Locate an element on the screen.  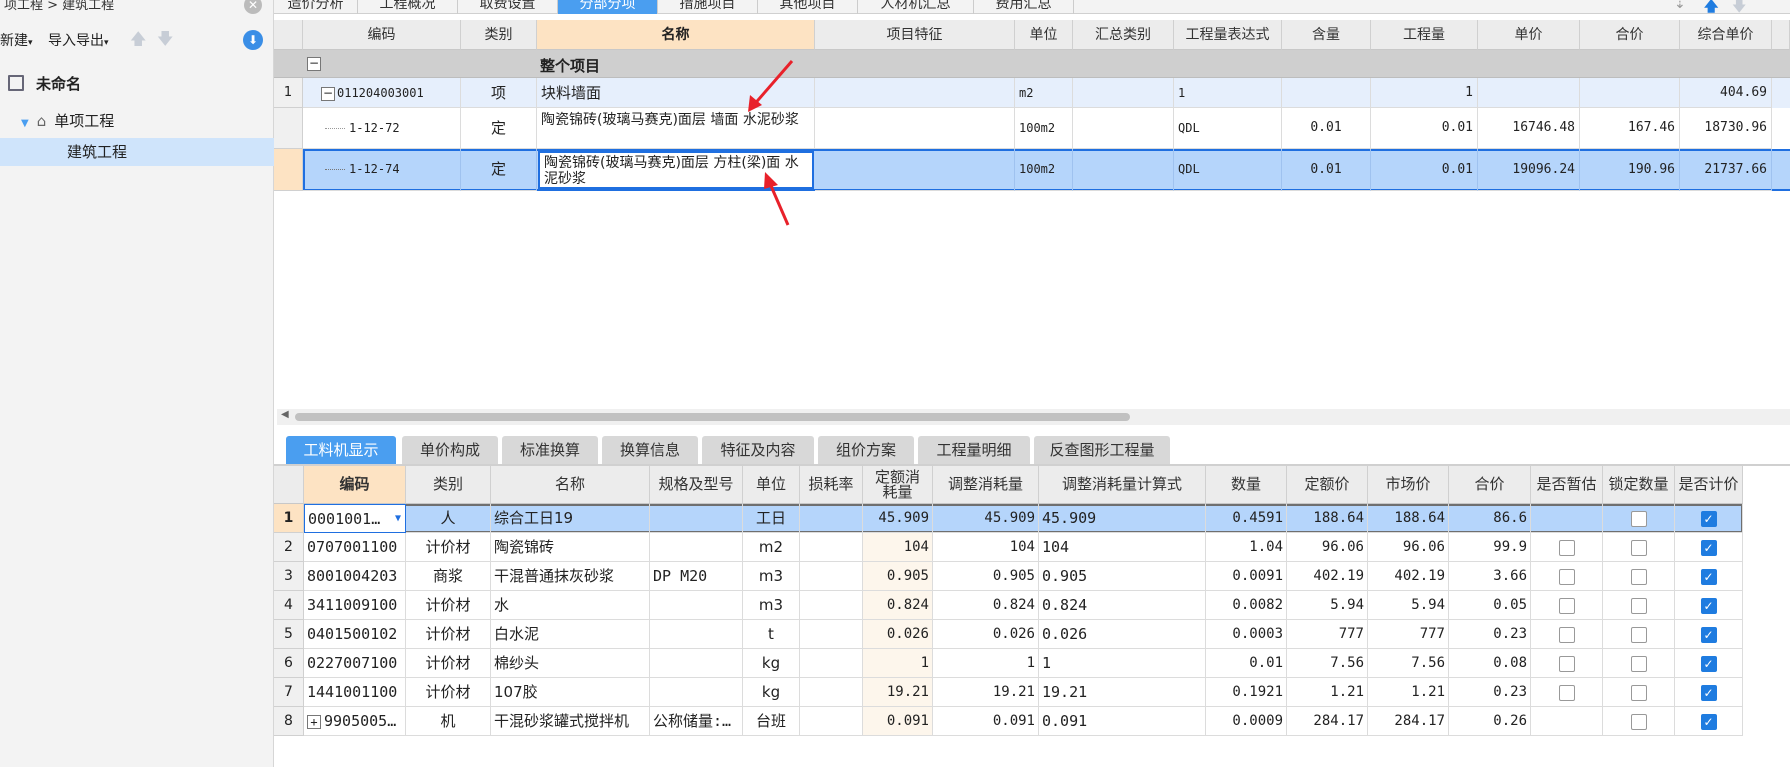
col-header: 合价 is located at coordinates (1490, 485).